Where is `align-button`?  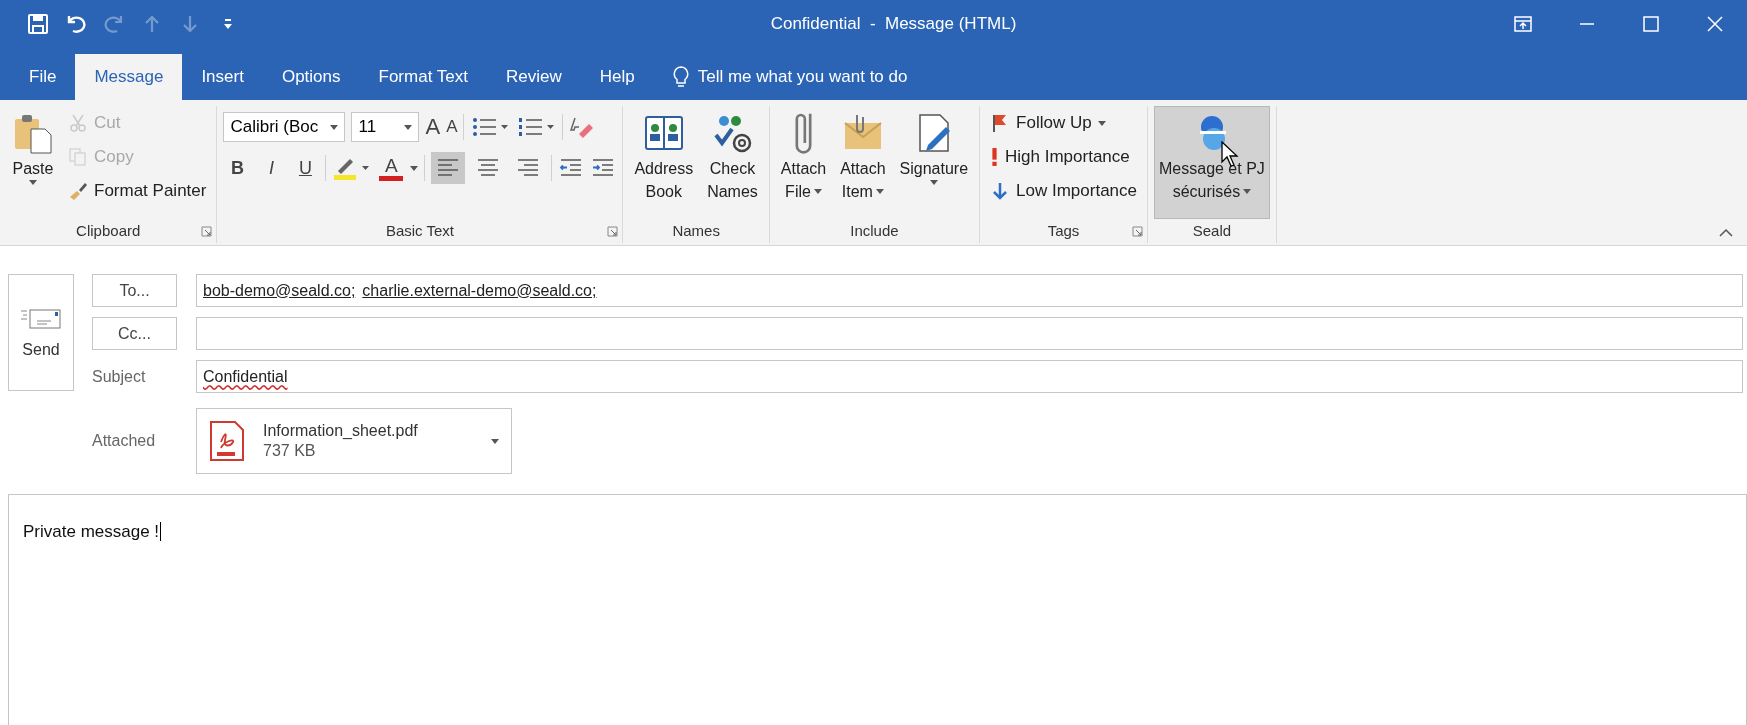
align-button is located at coordinates (448, 168).